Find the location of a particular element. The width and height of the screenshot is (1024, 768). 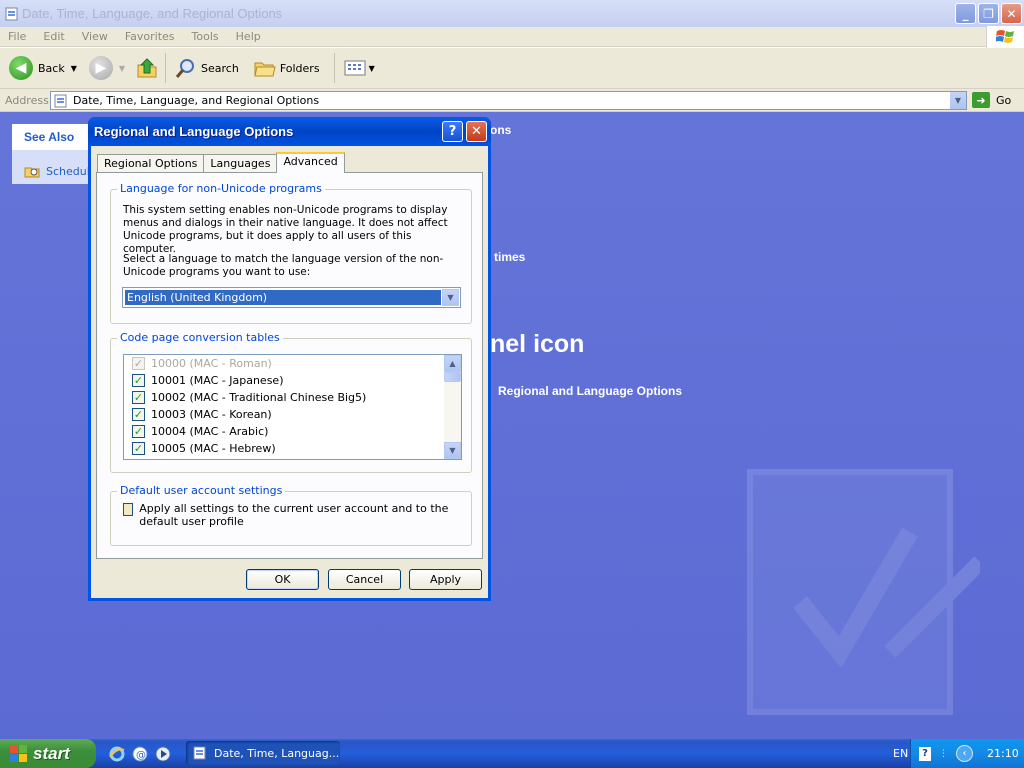

language-indicator: EN is located at coordinates (900, 753).